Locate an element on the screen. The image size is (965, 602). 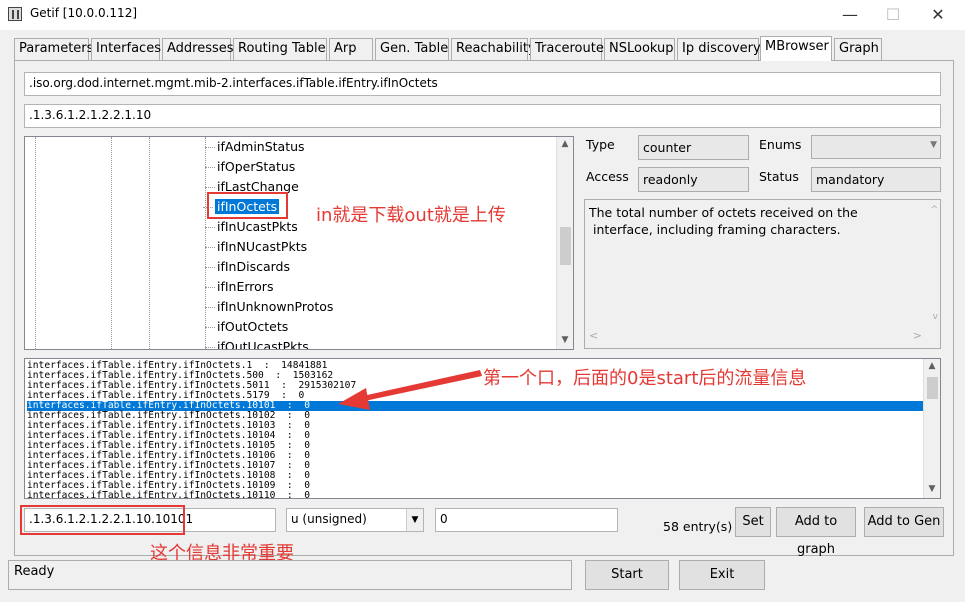
tree-item: ifInUnknownProtos is located at coordinates (268, 306).